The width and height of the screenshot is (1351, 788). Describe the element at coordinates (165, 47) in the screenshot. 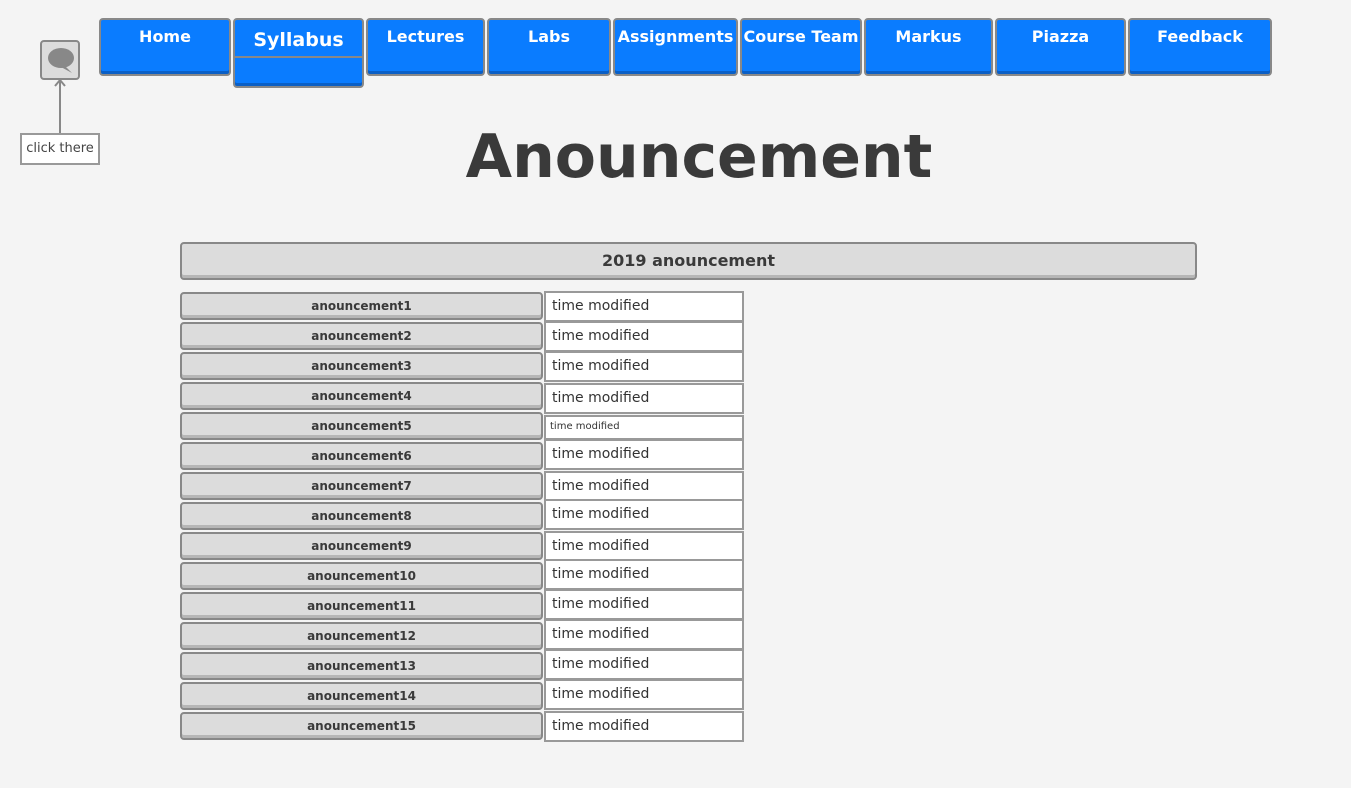

I see `nav-home-button: Home` at that location.